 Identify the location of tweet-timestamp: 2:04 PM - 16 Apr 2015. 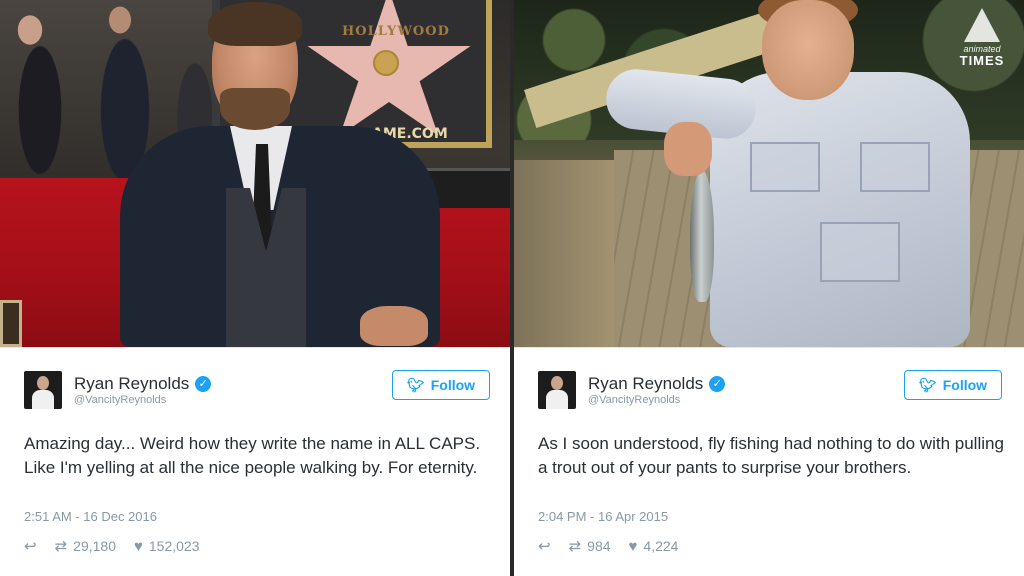
(603, 516).